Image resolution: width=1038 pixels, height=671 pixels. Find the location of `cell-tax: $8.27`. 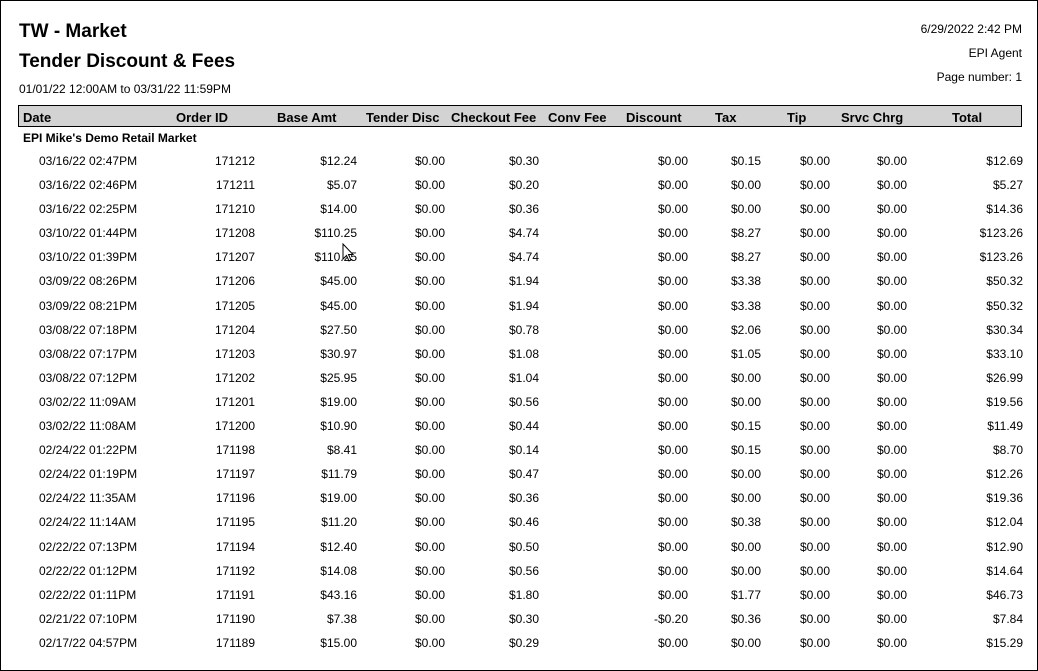

cell-tax: $8.27 is located at coordinates (745, 233).